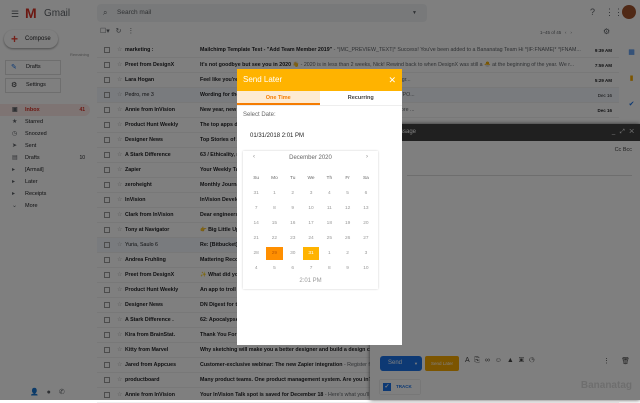  Describe the element at coordinates (311, 178) in the screenshot. I see `weekday-header: We` at that location.